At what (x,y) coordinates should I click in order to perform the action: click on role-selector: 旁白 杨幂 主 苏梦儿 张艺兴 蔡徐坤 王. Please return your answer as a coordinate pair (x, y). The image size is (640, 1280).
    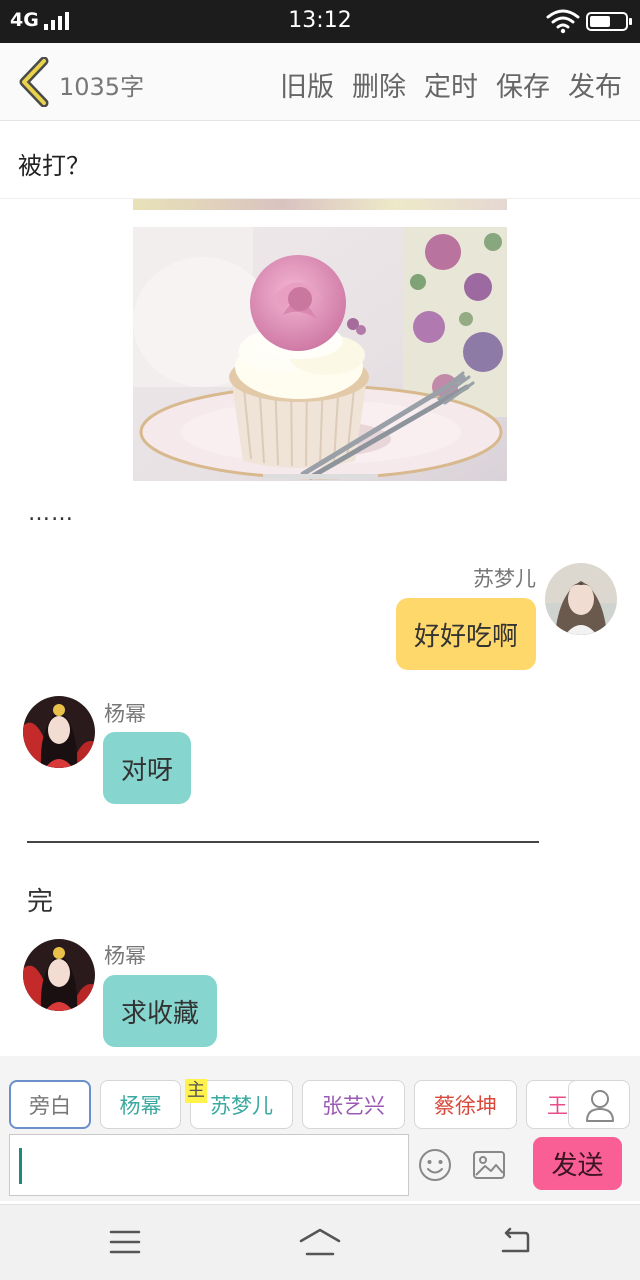
    Looking at the image, I should click on (320, 1093).